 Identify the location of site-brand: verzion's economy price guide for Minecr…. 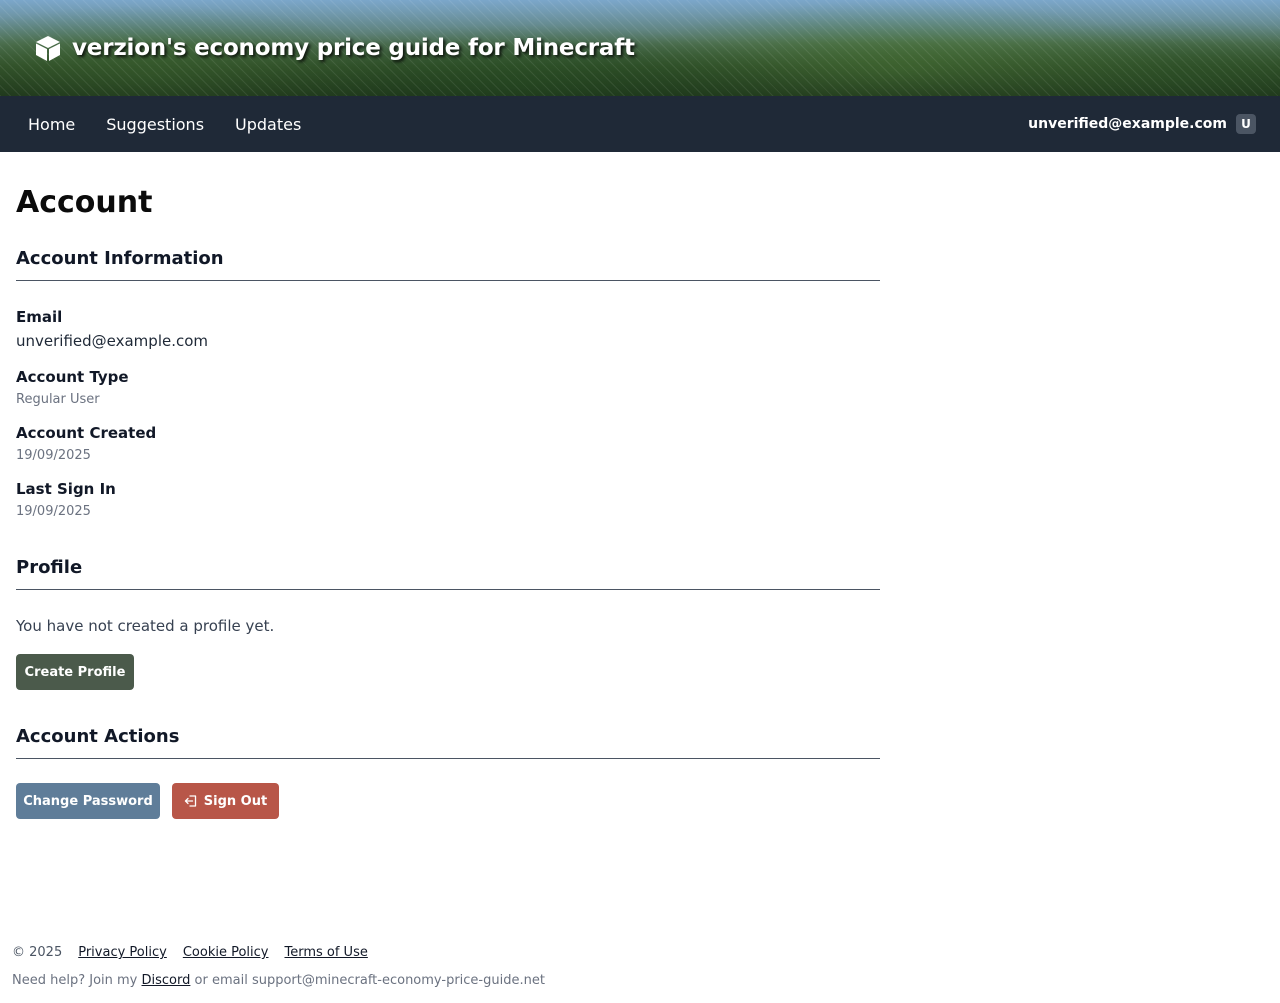
(334, 48).